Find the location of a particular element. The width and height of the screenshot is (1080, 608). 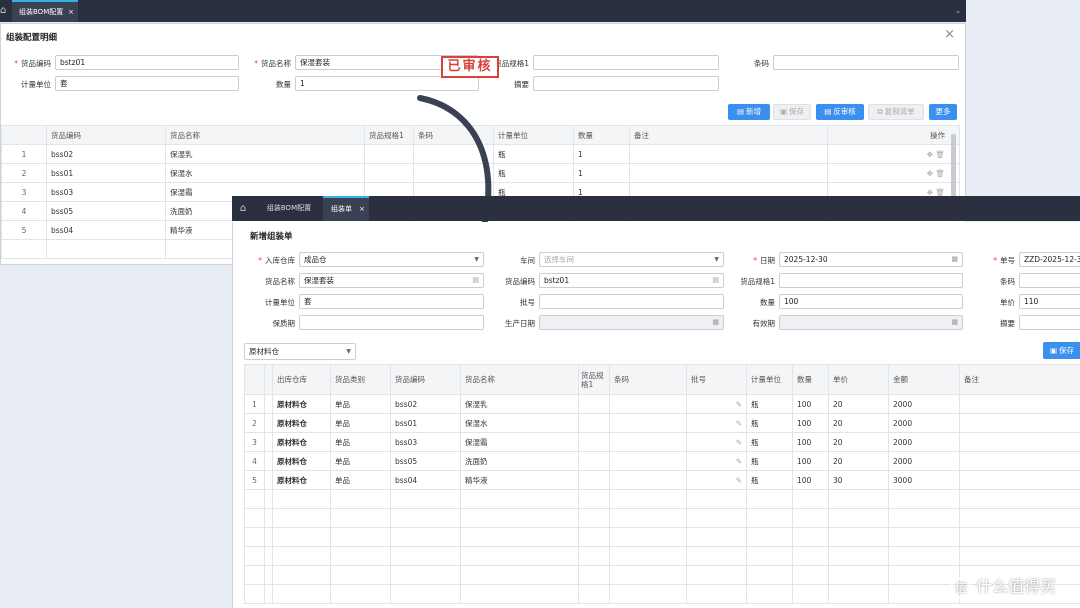

table-cell: bss04 is located at coordinates (425, 480).